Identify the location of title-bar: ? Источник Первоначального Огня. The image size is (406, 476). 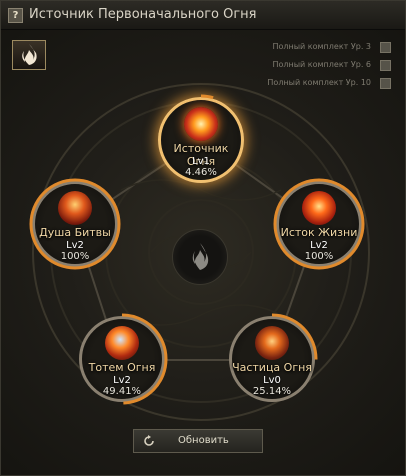
(203, 15).